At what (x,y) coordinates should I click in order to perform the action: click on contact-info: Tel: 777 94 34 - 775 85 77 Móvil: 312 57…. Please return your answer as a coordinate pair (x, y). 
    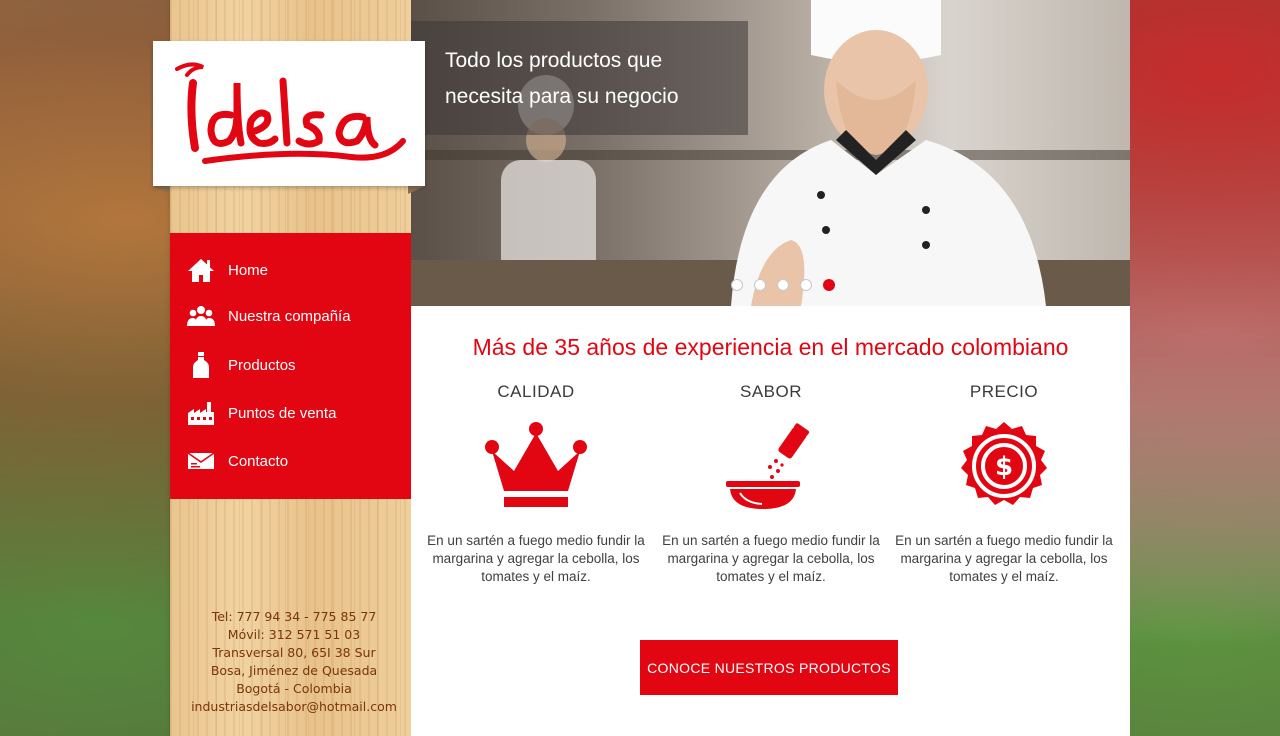
    Looking at the image, I should click on (294, 662).